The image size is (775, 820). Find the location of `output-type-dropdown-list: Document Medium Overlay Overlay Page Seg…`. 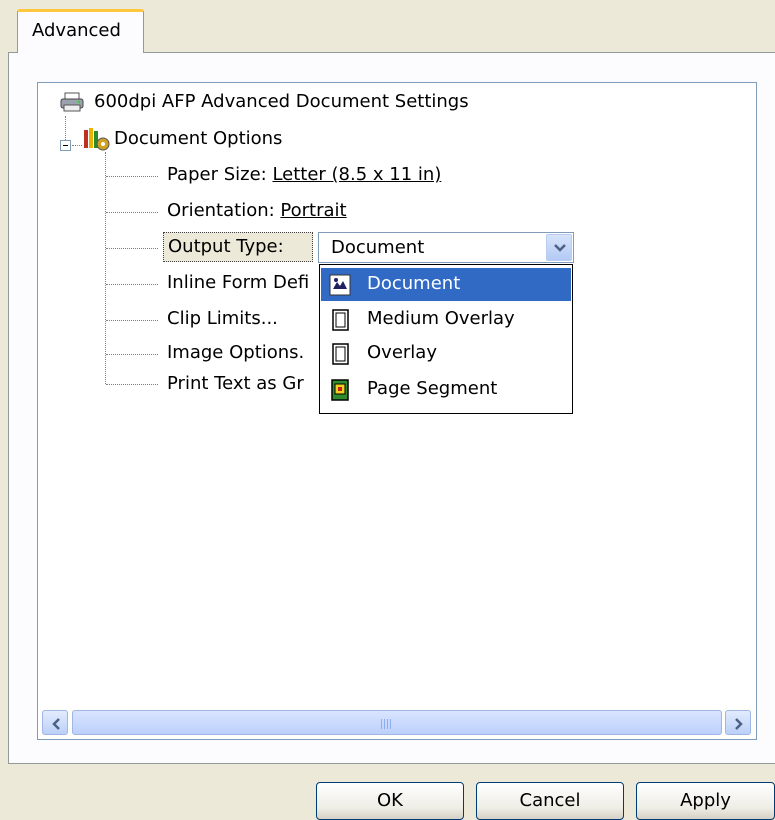

output-type-dropdown-list: Document Medium Overlay Overlay Page Seg… is located at coordinates (446, 339).